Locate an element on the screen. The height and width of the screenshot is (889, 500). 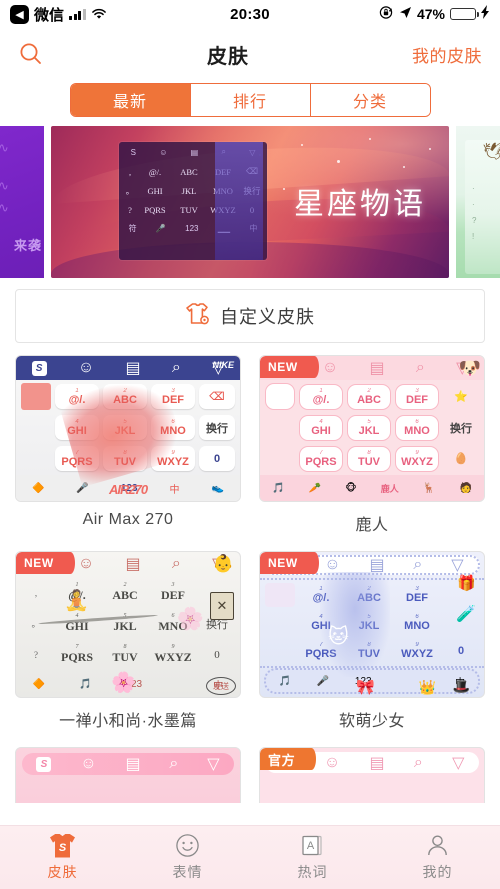
custom-skin-section: 自定义皮肤 is located at coordinates (250, 316).